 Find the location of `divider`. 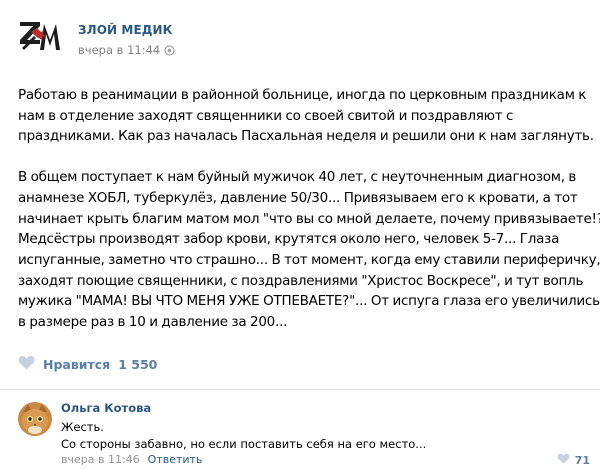

divider is located at coordinates (300, 389).